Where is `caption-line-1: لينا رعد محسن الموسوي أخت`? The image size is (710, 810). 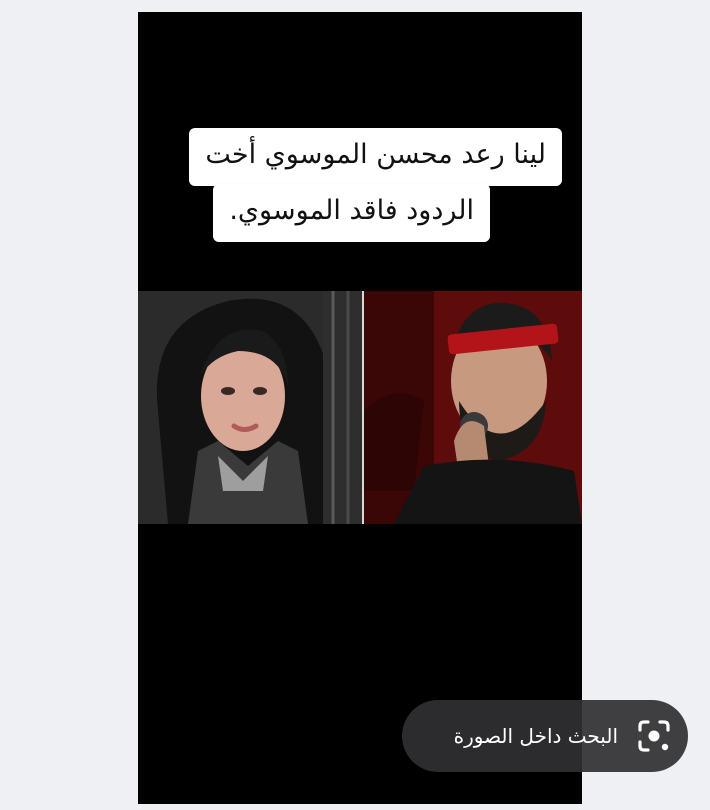
caption-line-1: لينا رعد محسن الموسوي أخت is located at coordinates (375, 157).